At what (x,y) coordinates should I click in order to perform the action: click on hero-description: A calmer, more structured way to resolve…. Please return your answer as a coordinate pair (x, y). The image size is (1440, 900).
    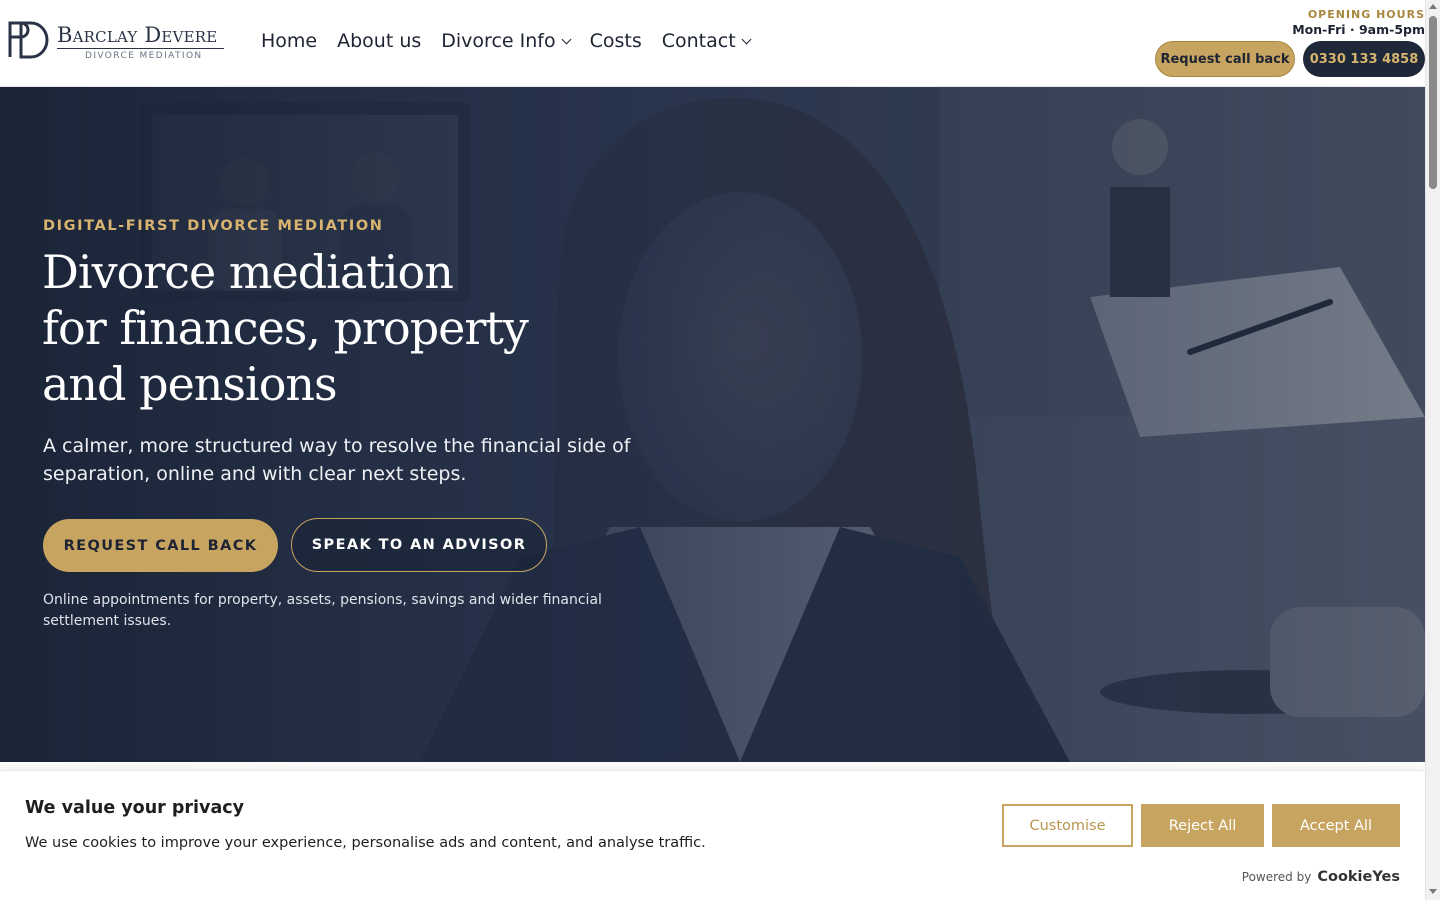
    Looking at the image, I should click on (337, 460).